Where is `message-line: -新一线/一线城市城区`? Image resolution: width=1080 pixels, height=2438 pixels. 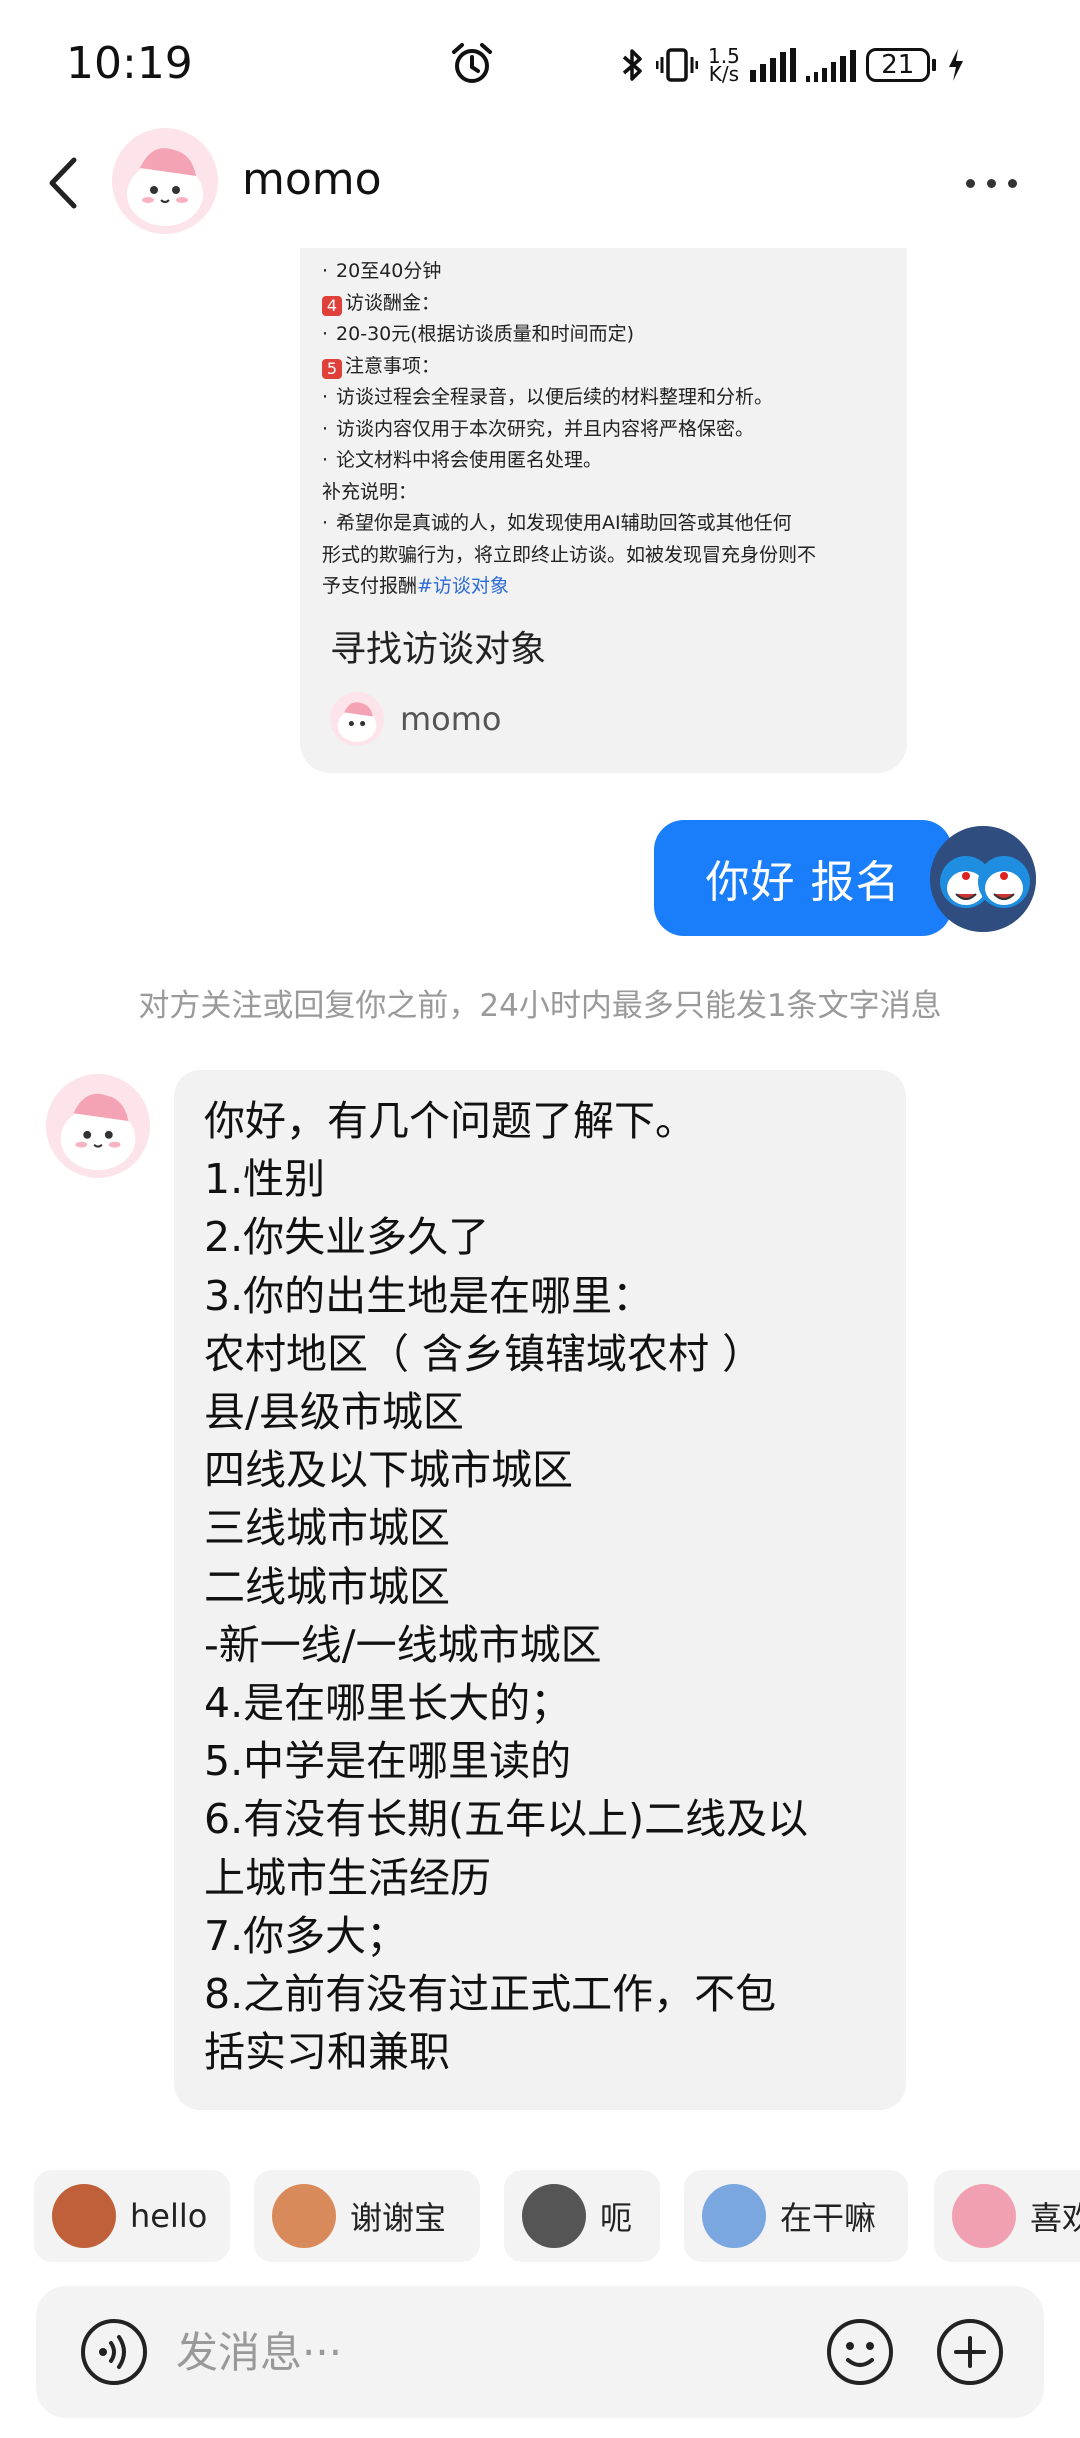 message-line: -新一线/一线城市城区 is located at coordinates (403, 1644).